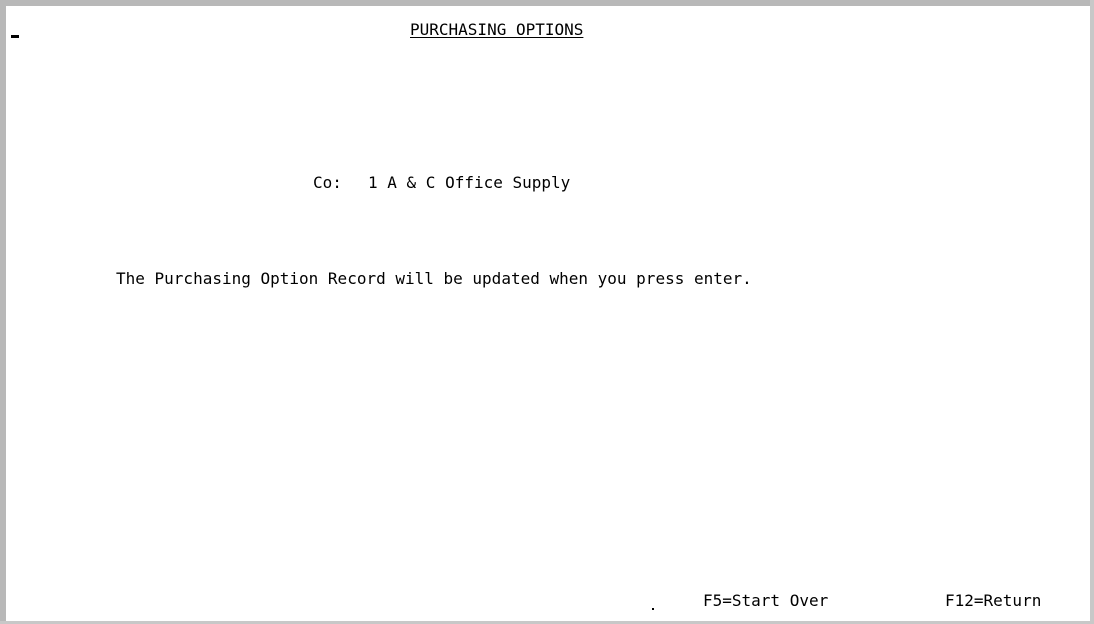  I want to click on return-key: F12=Return, so click(993, 601).